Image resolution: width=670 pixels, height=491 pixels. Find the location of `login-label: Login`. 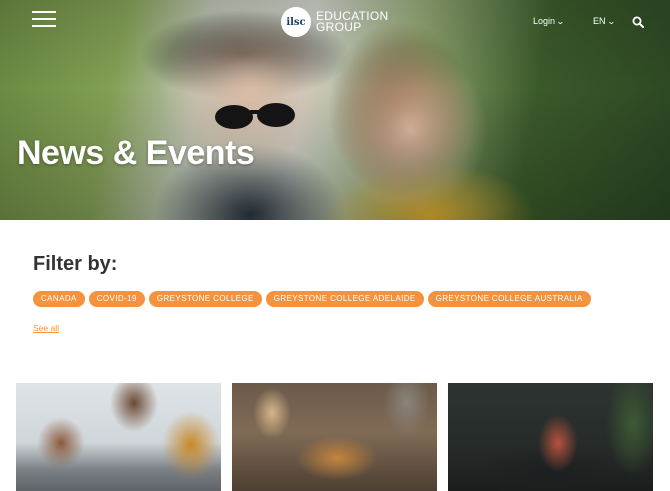

login-label: Login is located at coordinates (544, 21).